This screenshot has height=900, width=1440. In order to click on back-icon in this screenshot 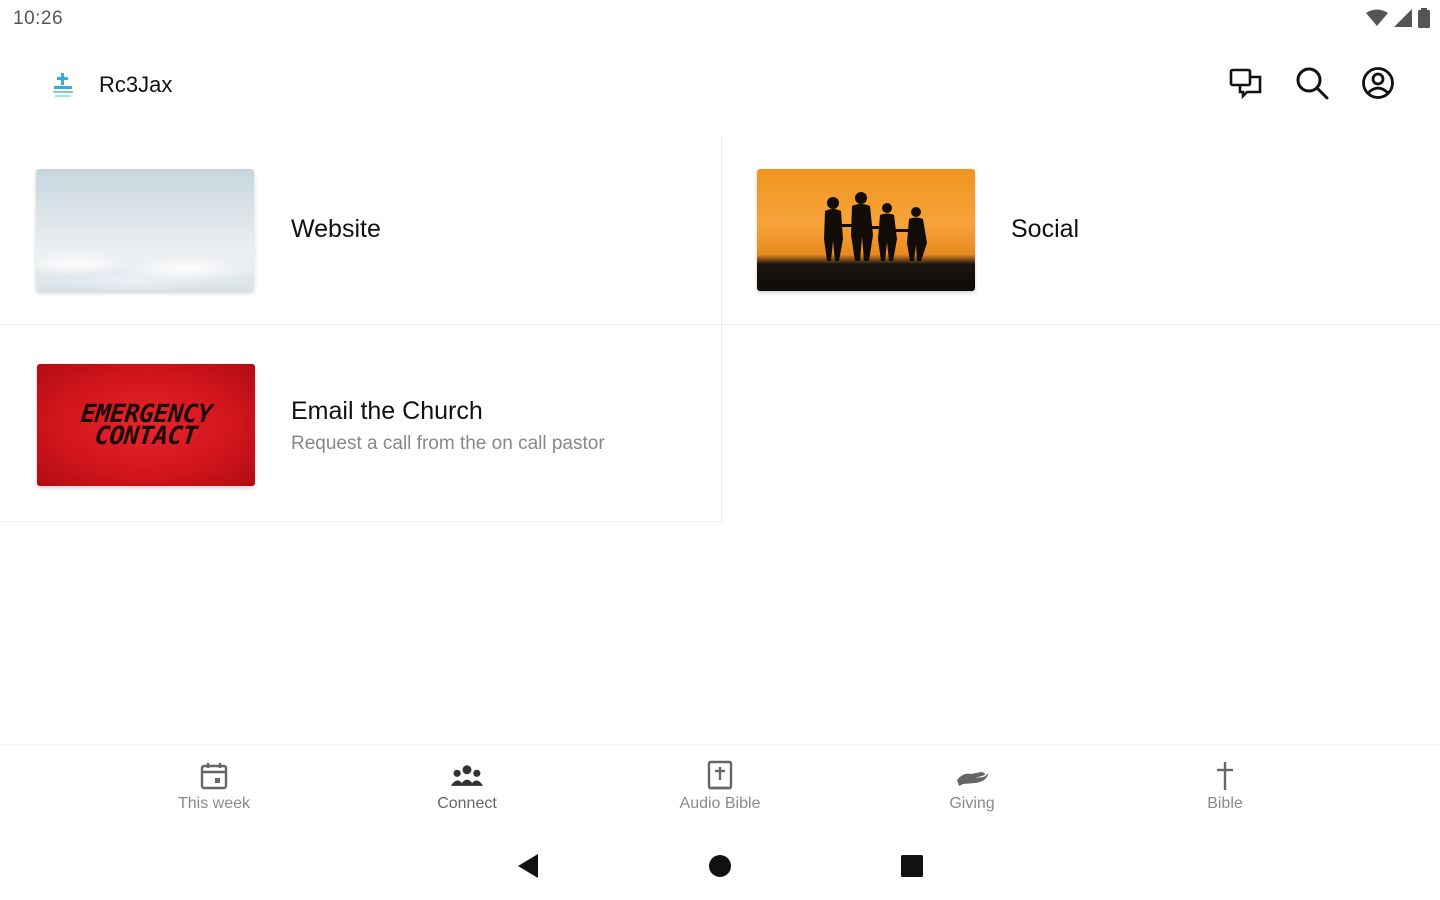, I will do `click(528, 866)`.